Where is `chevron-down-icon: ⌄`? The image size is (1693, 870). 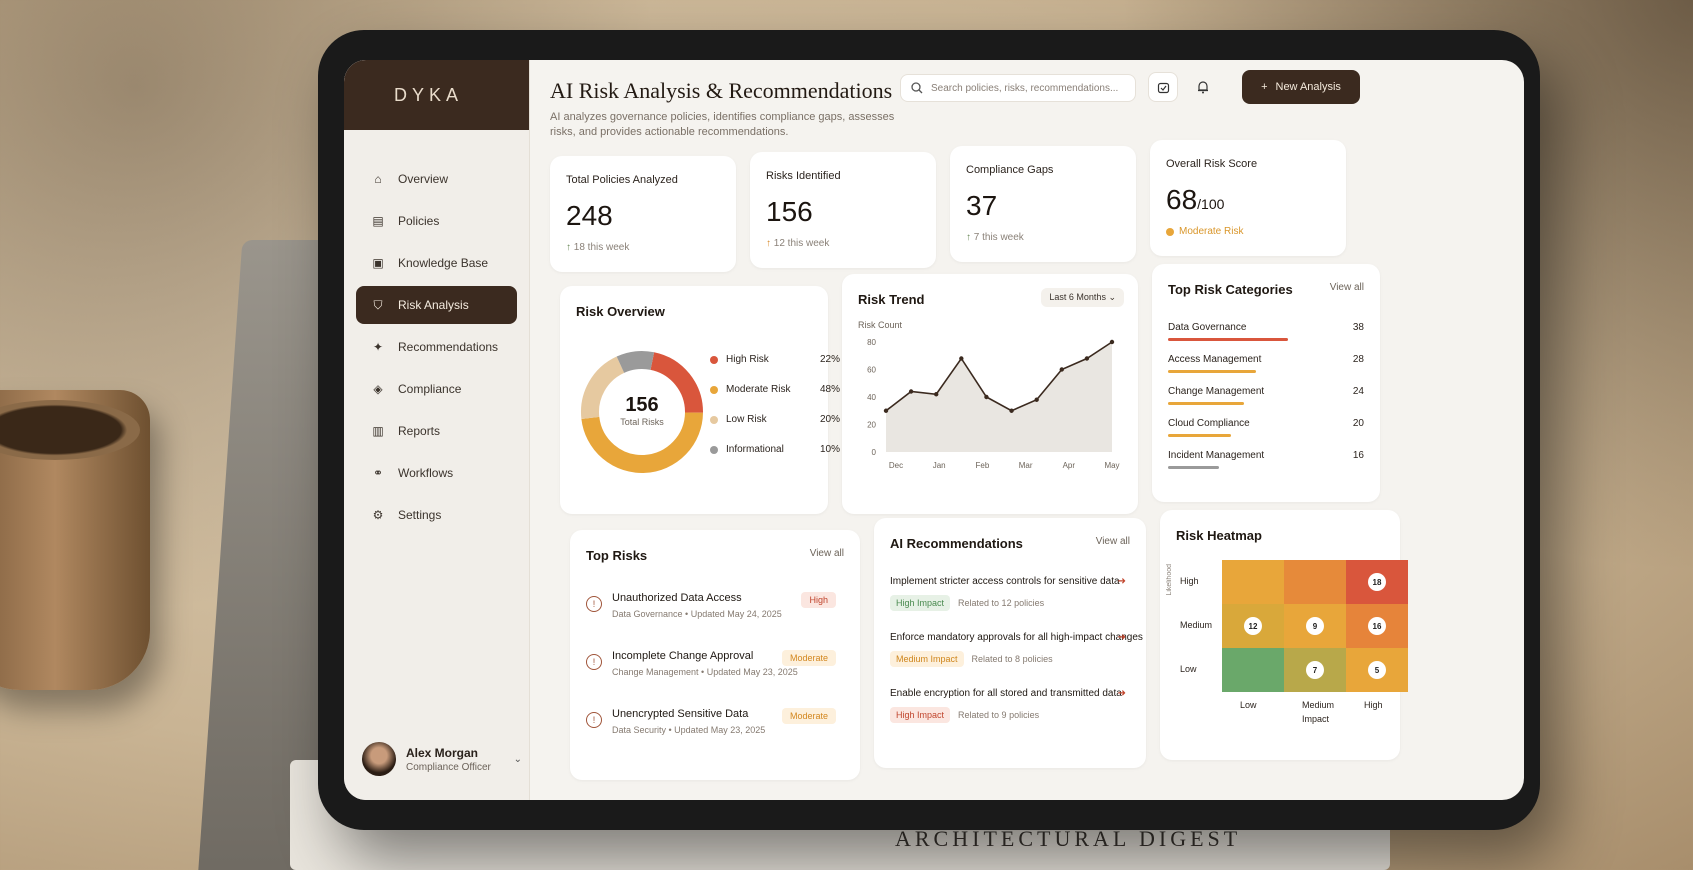 chevron-down-icon: ⌄ is located at coordinates (518, 759).